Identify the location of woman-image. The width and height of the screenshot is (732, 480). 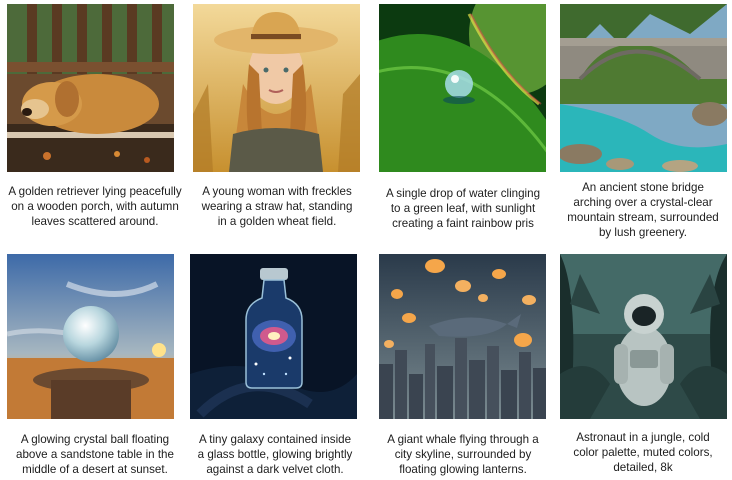
(276, 88).